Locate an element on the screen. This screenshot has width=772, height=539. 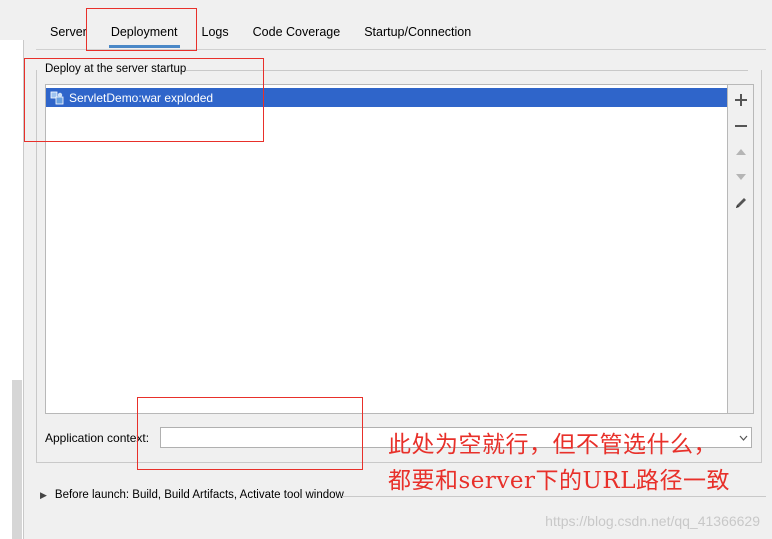
tab-startup-connection: Startup/Connection is located at coordinates (417, 32).